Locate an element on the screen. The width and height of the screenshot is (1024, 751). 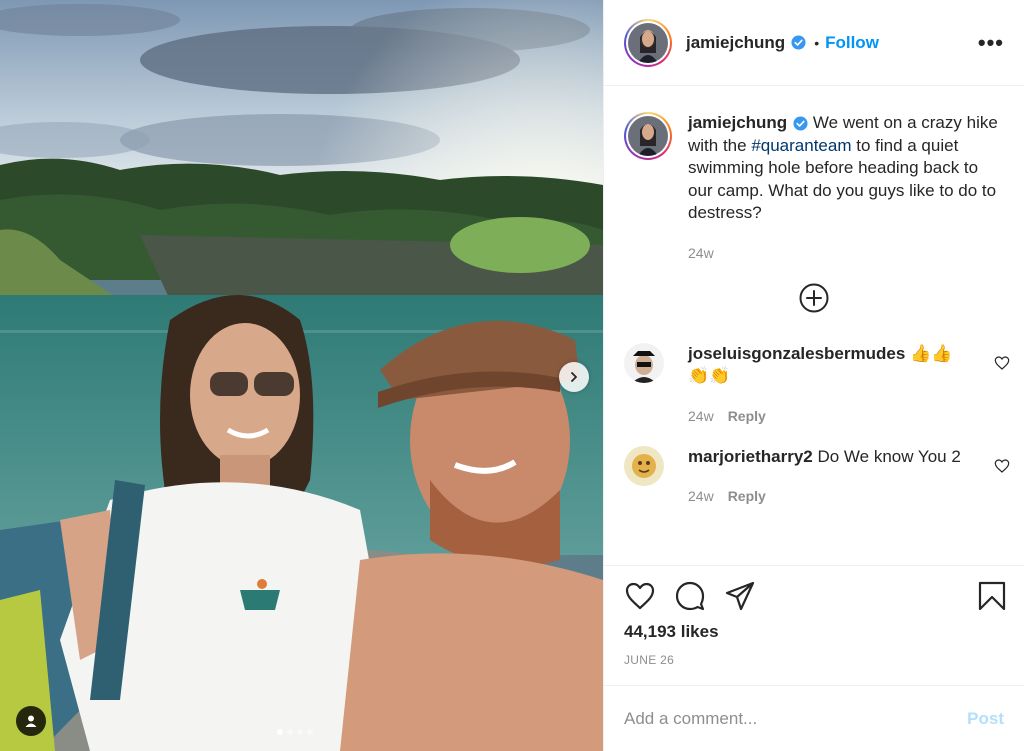
author-avatar is located at coordinates (648, 42).